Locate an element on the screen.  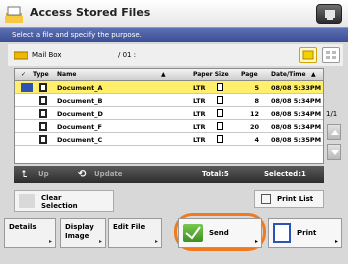
selected-count: Selected:1 is located at coordinates (285, 174).